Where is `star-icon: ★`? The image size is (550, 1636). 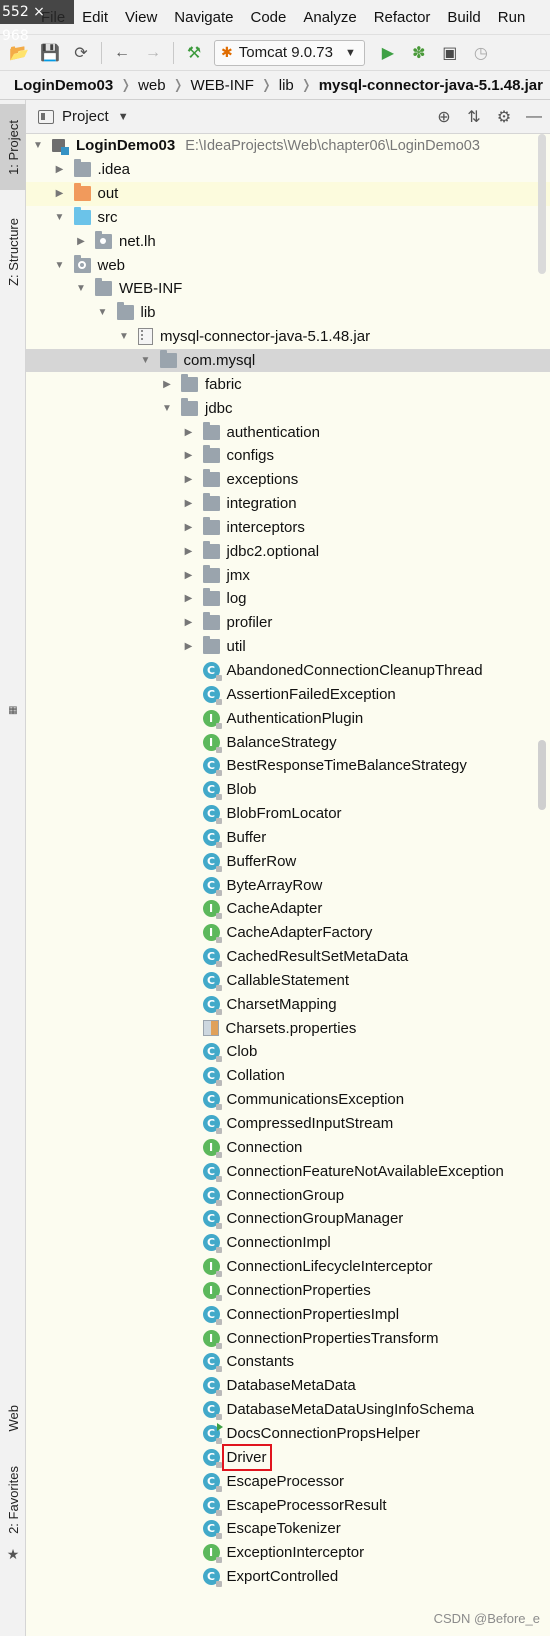
star-icon: ★ is located at coordinates (13, 1554).